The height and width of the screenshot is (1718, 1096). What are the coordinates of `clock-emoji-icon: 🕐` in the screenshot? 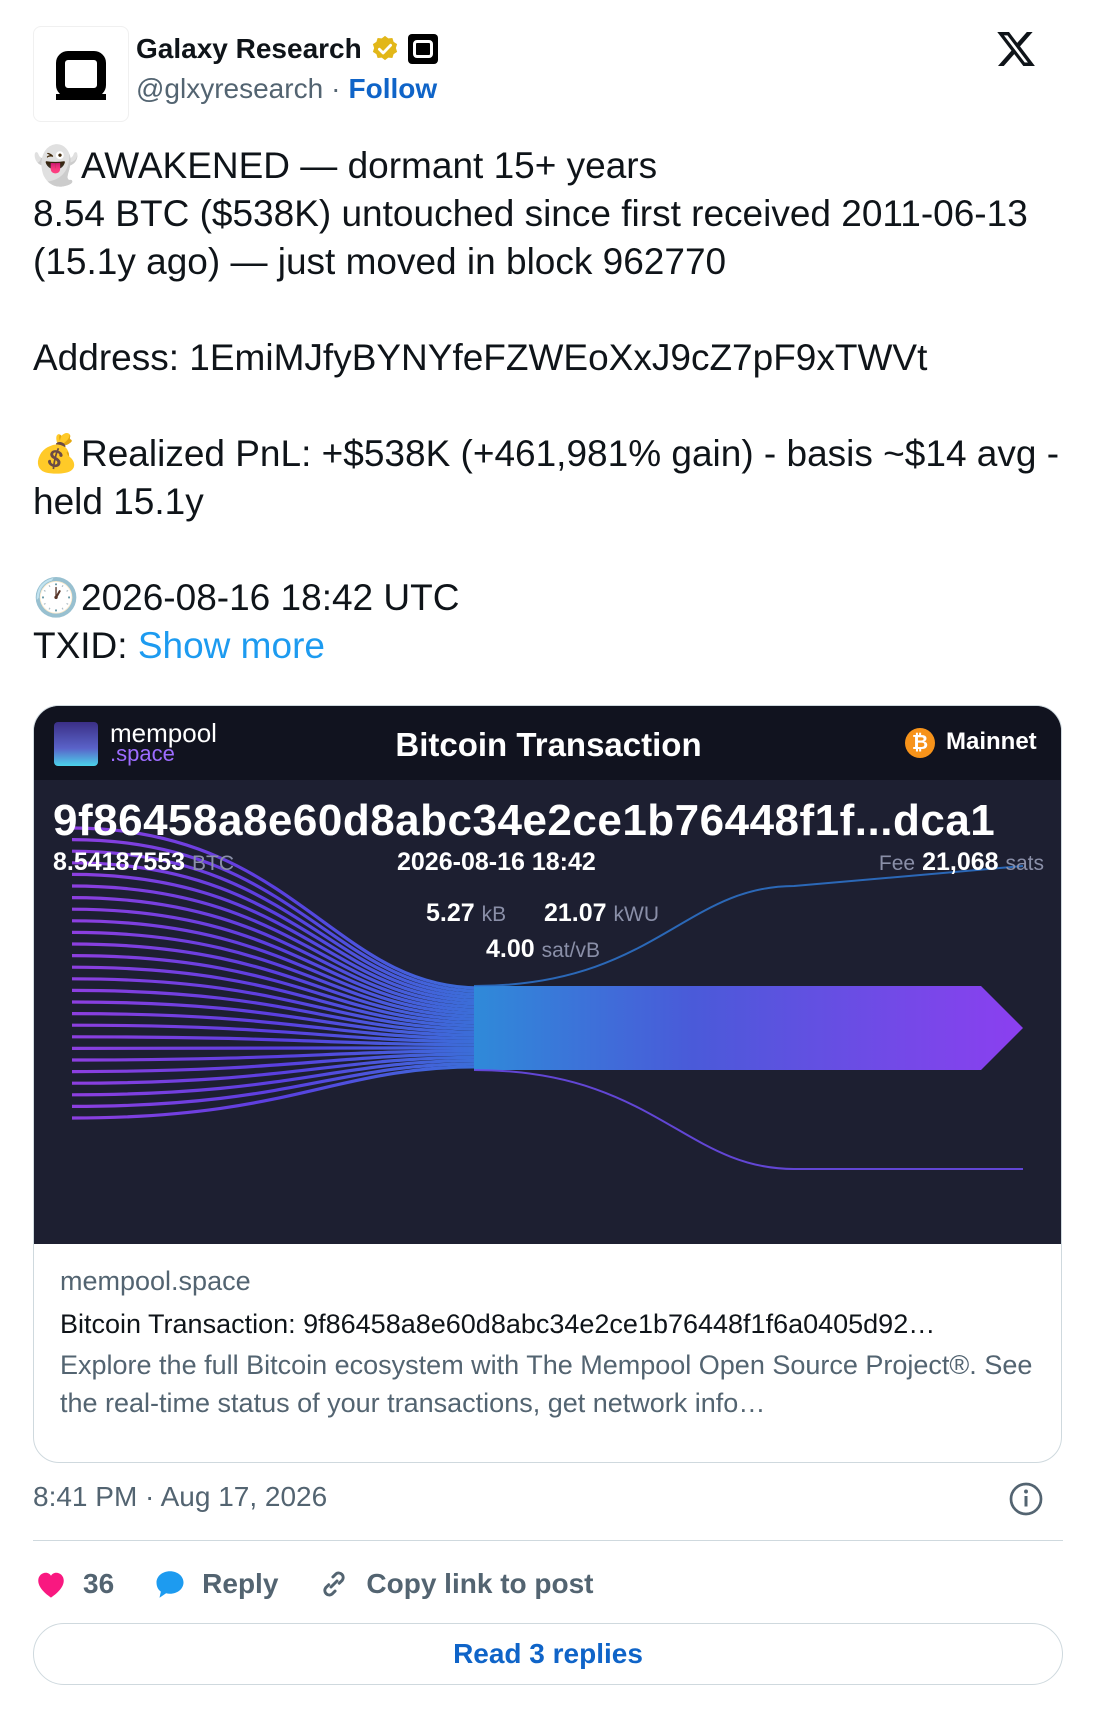 It's located at (56, 597).